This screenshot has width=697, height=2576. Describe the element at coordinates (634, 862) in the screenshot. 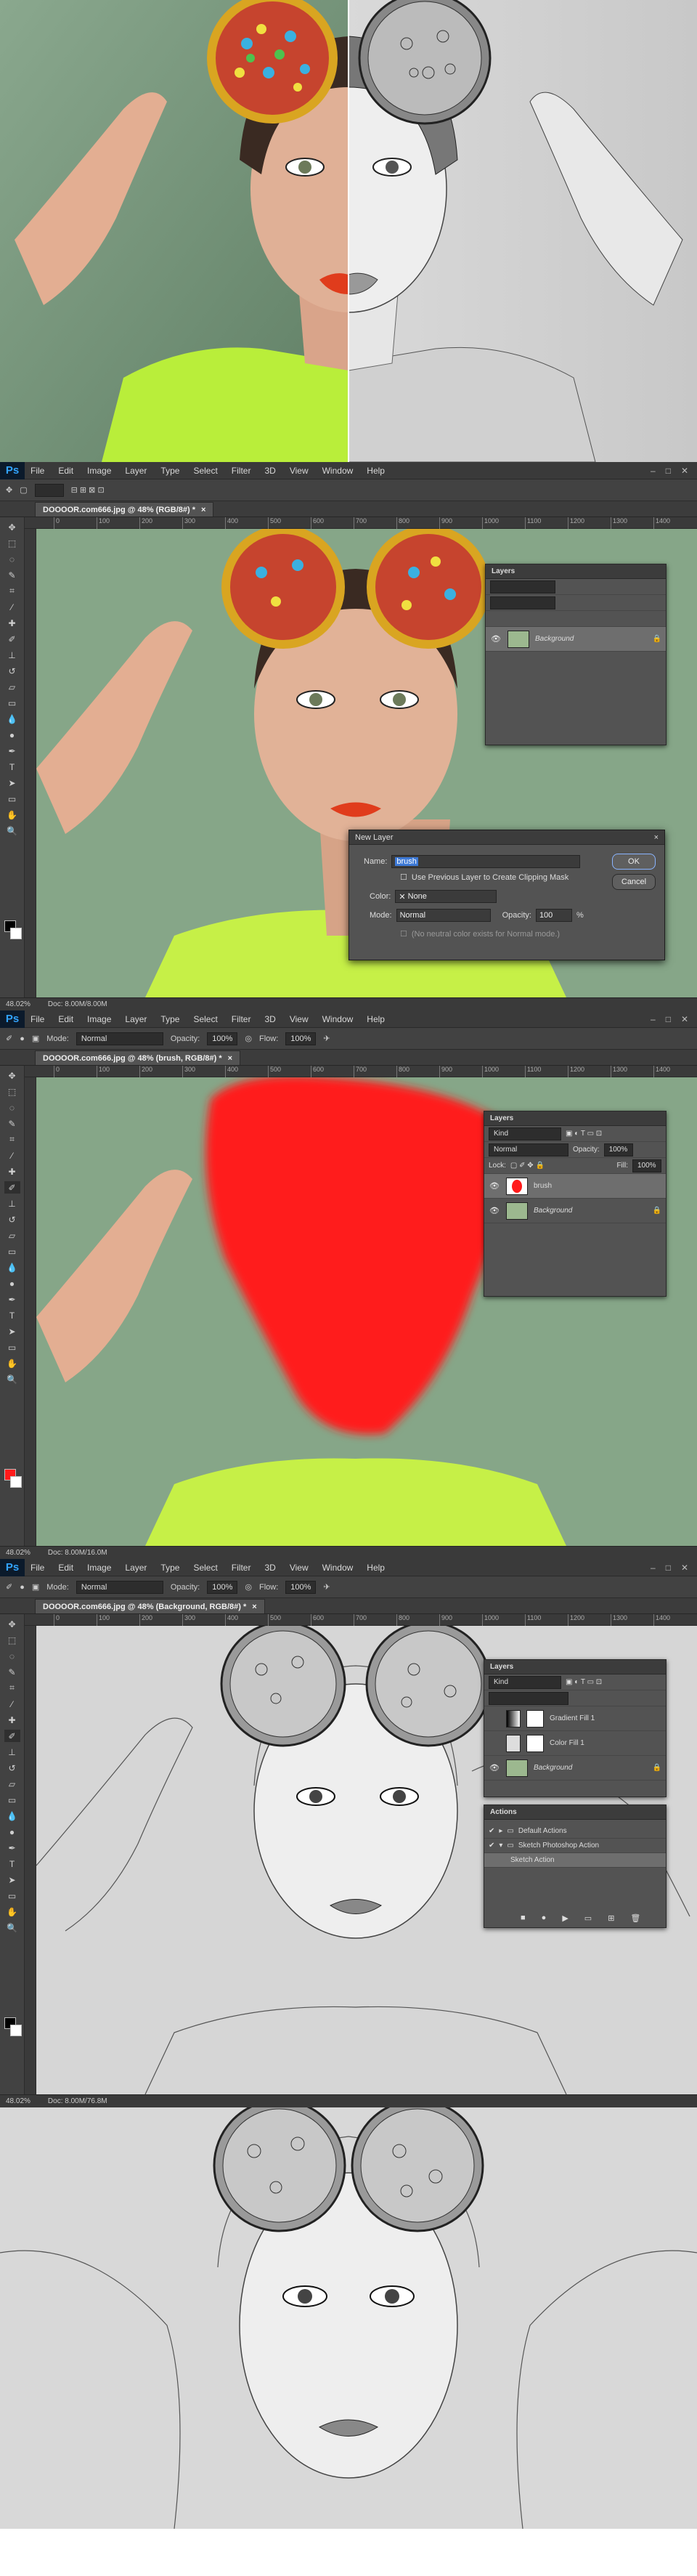

I see `ok-button: OK` at that location.